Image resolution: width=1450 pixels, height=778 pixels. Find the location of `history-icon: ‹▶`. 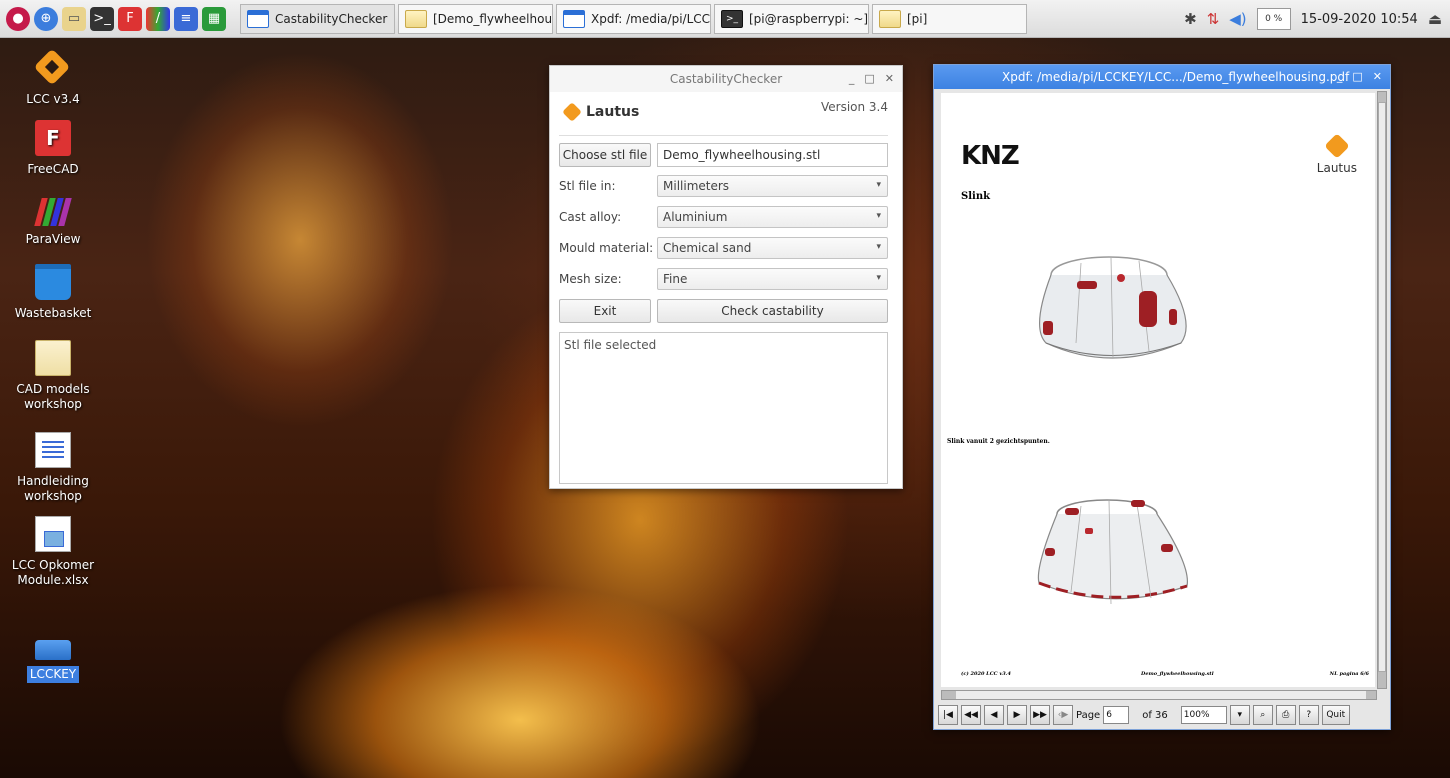

history-icon: ‹▶ is located at coordinates (1063, 715).